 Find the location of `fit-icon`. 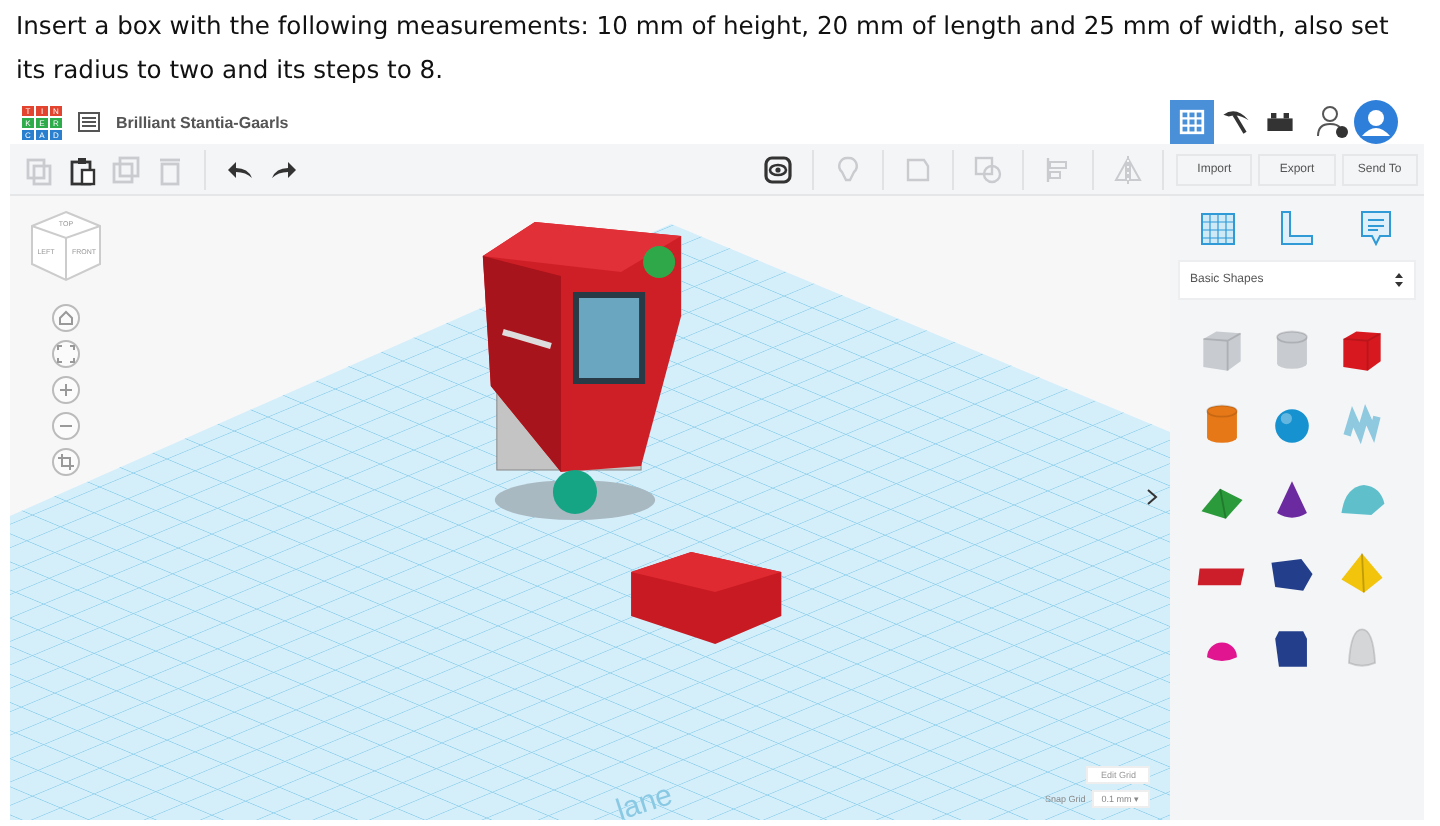

fit-icon is located at coordinates (66, 354).